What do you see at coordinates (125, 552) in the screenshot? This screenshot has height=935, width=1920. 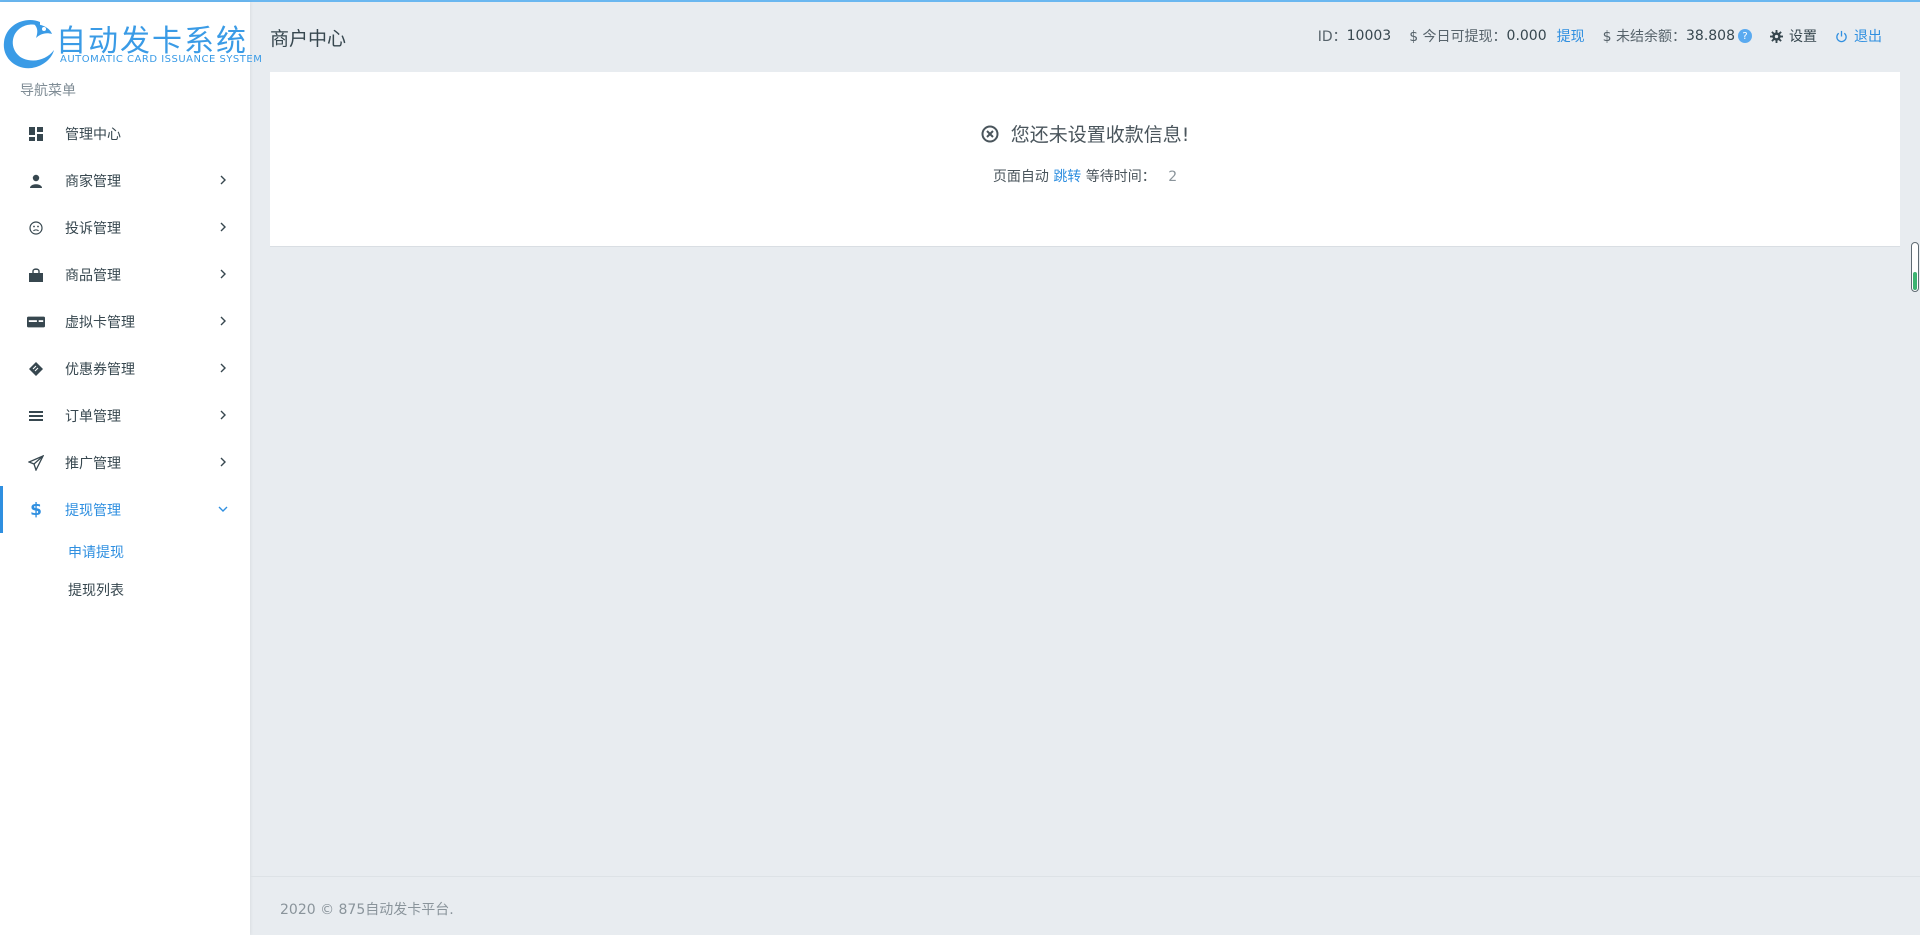 I see `sidebar-subitem-apply-withdrawal: 申请提现` at bounding box center [125, 552].